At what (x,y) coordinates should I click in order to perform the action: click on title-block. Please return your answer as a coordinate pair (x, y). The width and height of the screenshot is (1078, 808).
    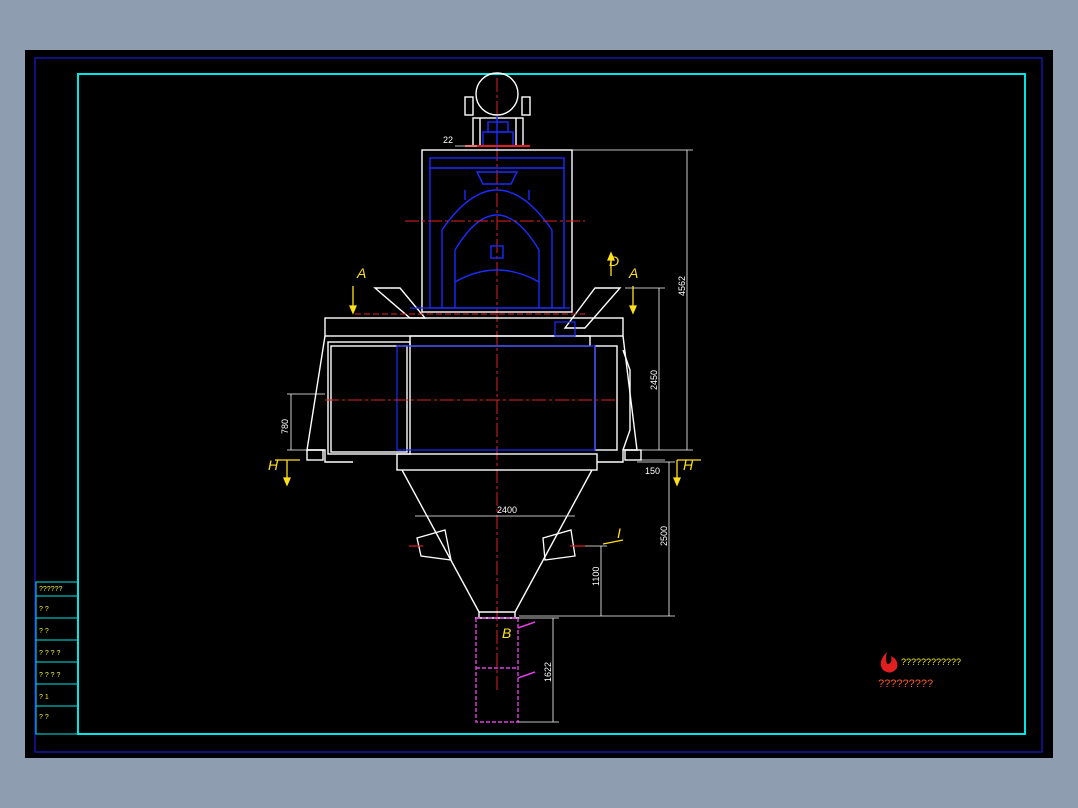
    Looking at the image, I should click on (57, 658).